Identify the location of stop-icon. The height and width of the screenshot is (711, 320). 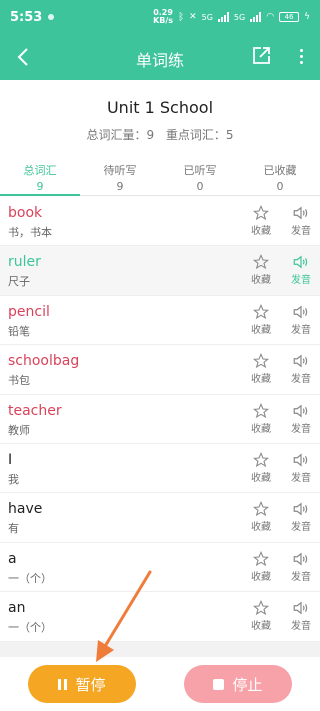
(219, 684).